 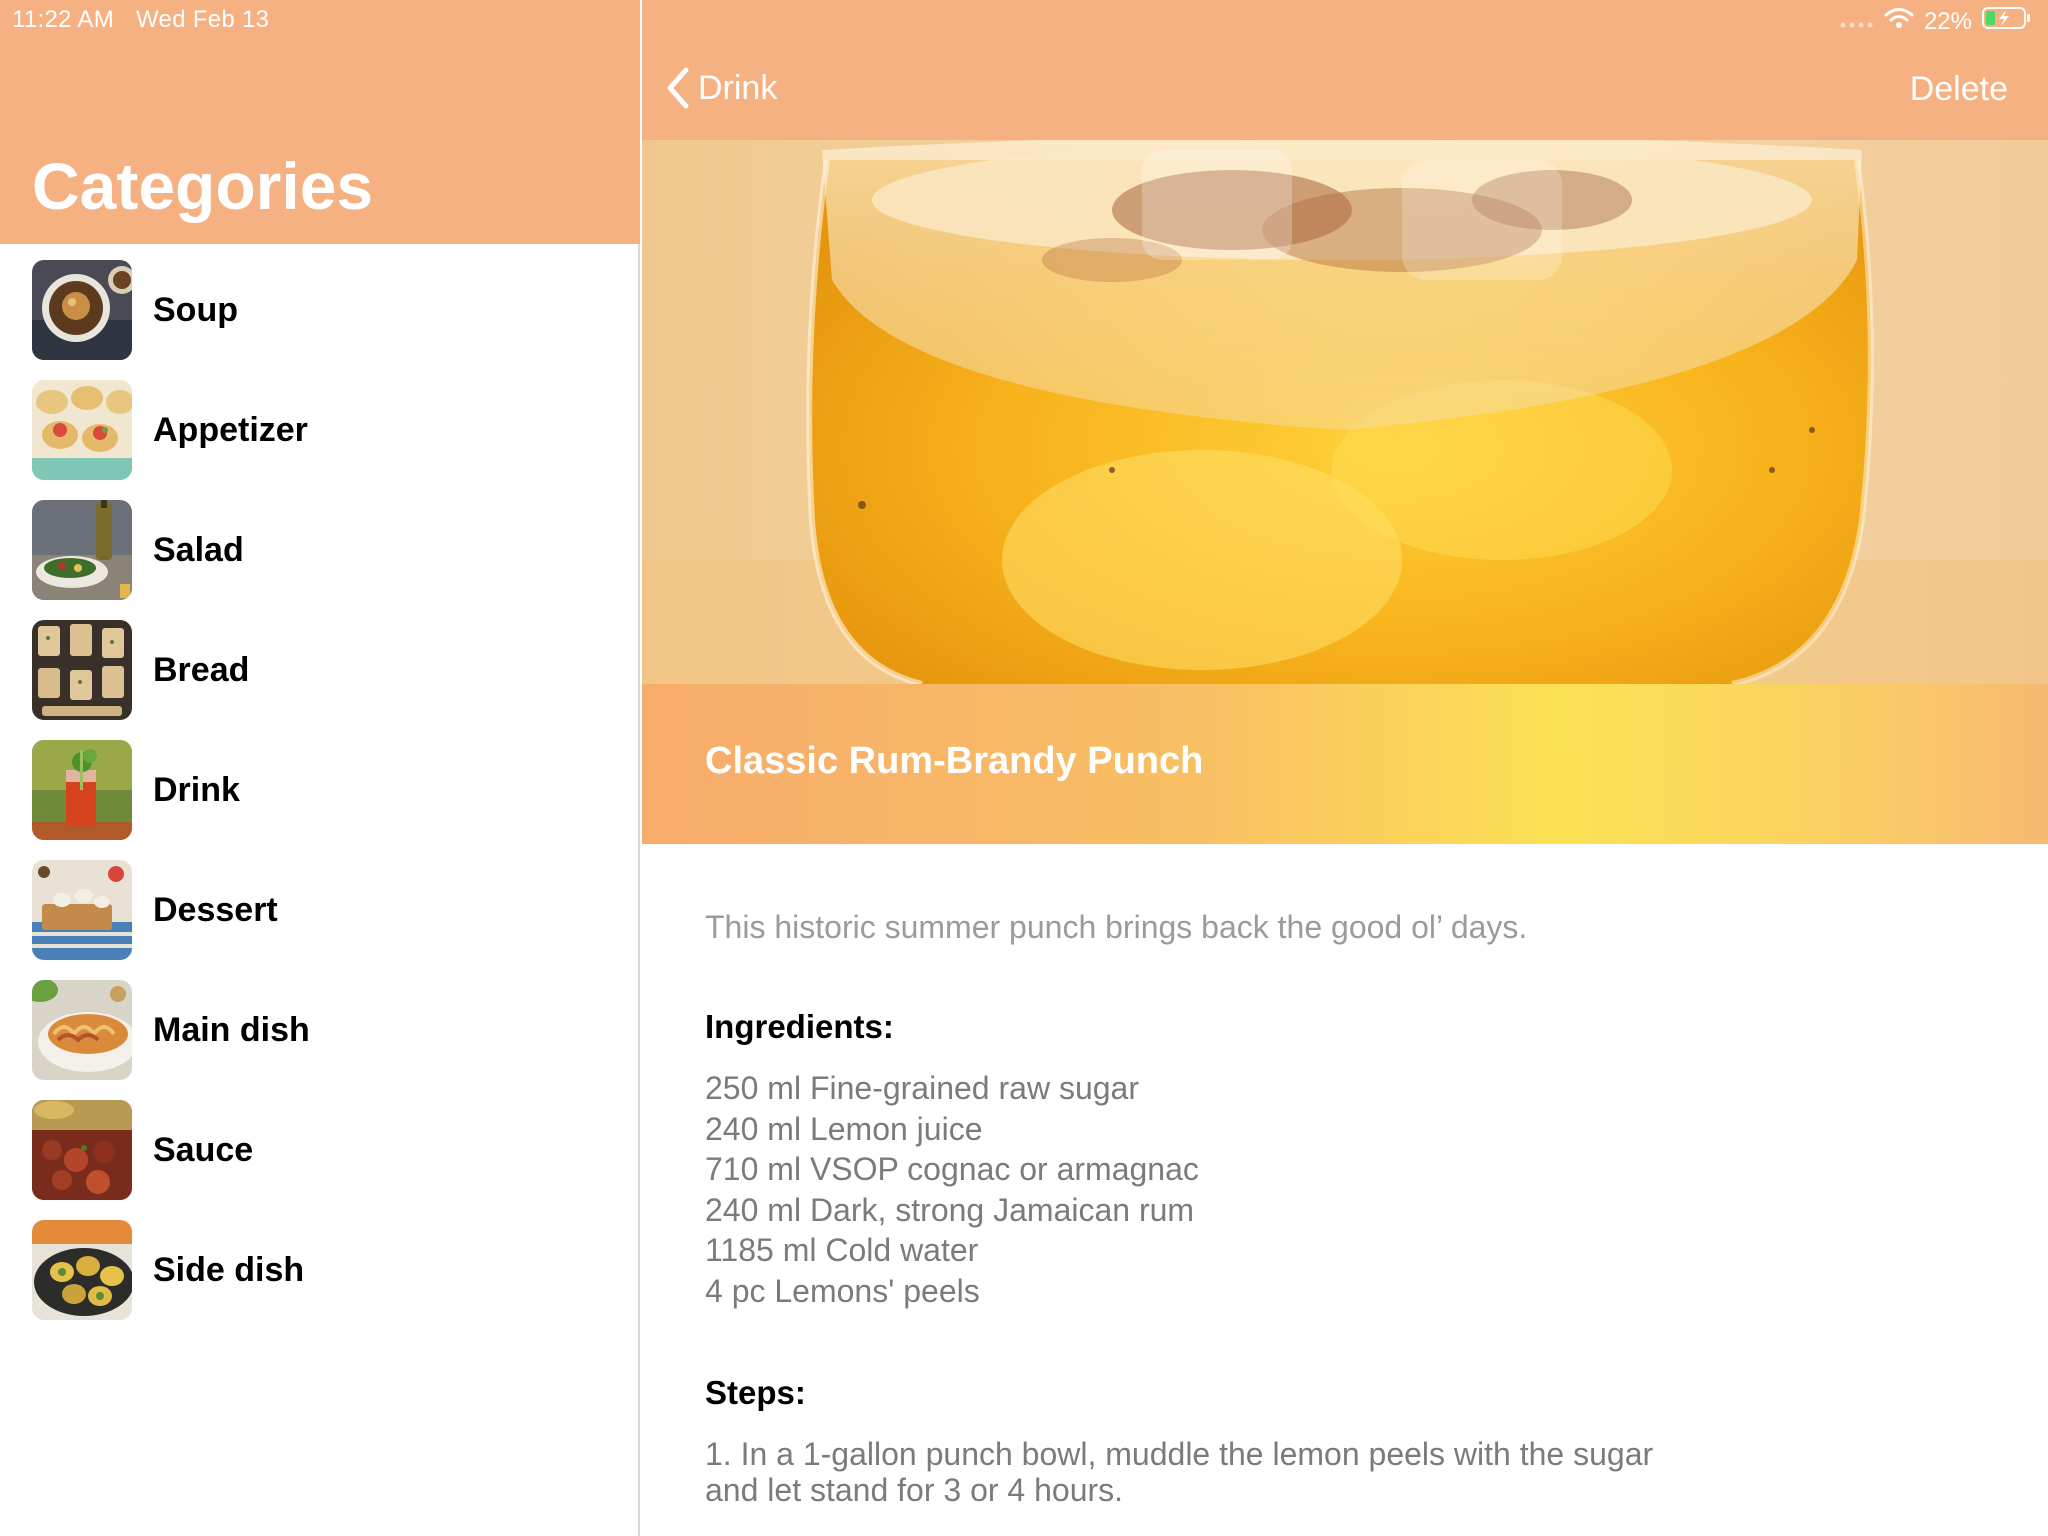 I want to click on ingredient-item: 240 ml Dark, strong Jamaican rum, so click(x=950, y=1209).